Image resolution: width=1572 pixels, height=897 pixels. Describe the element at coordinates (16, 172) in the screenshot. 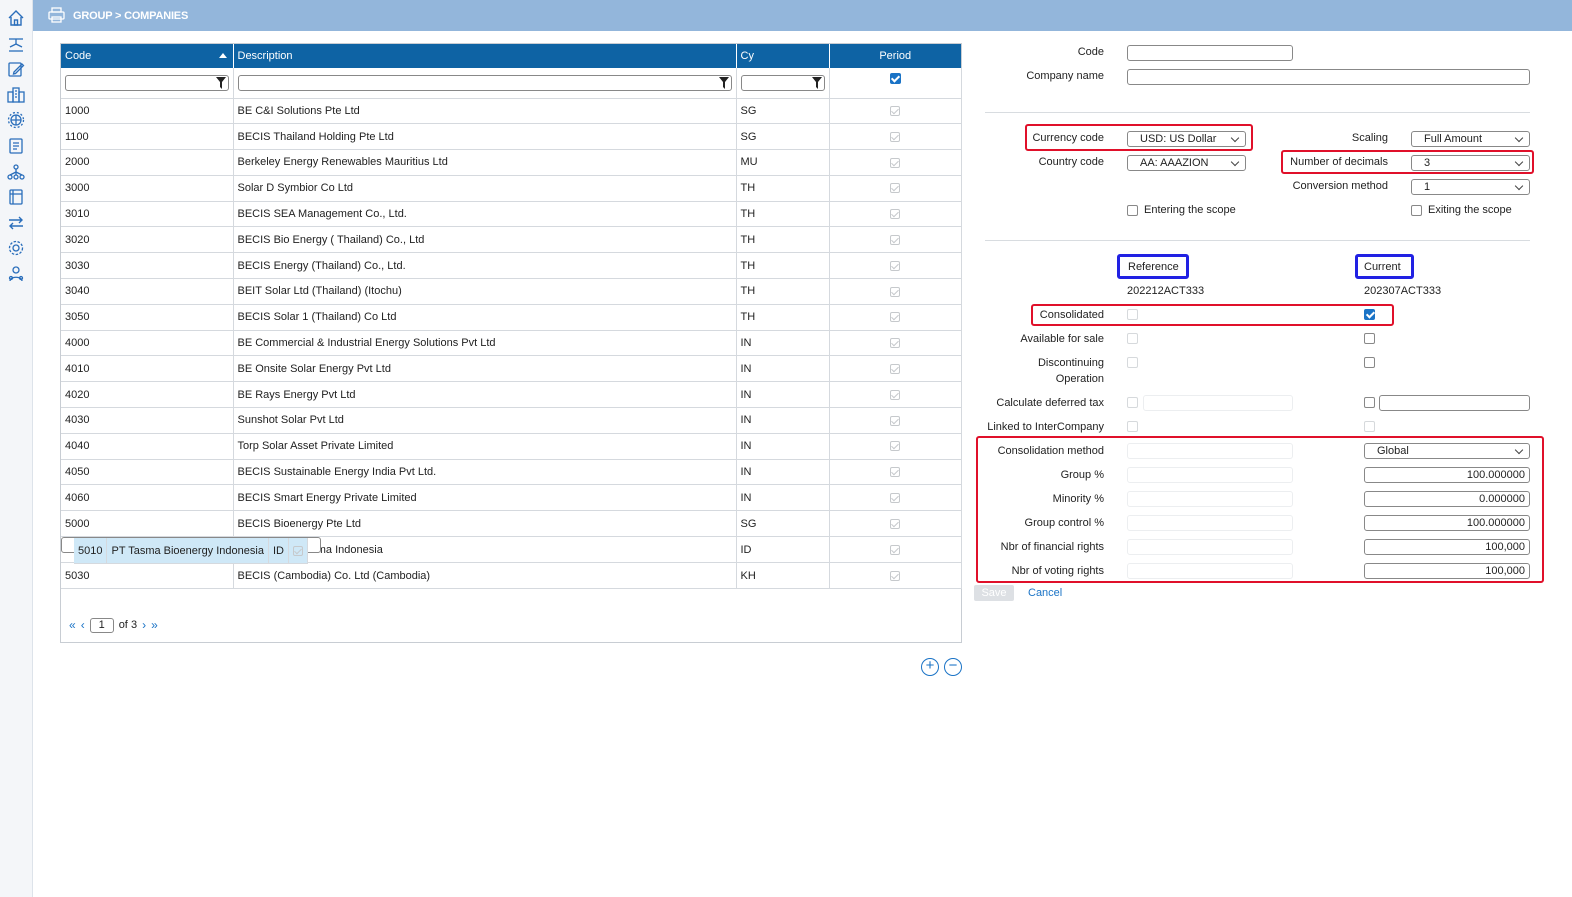

I see `org-chart-icon` at that location.